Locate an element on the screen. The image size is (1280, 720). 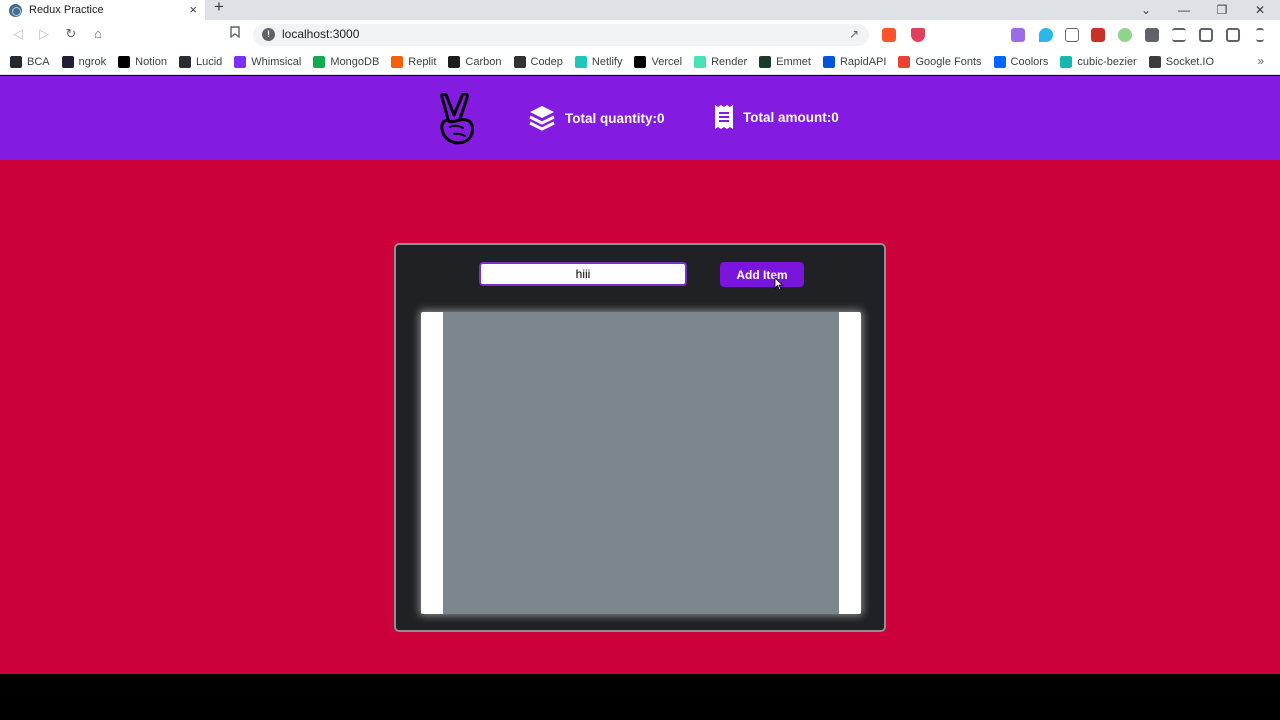
bookmark-emmet: Emmet is located at coordinates (785, 61).